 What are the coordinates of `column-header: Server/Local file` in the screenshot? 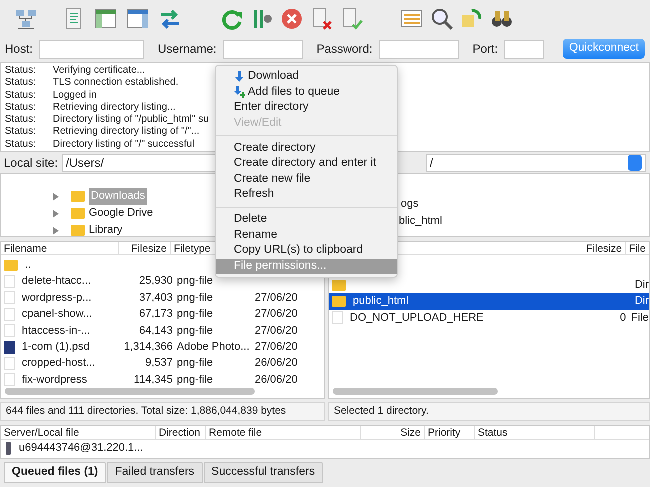 It's located at (78, 432).